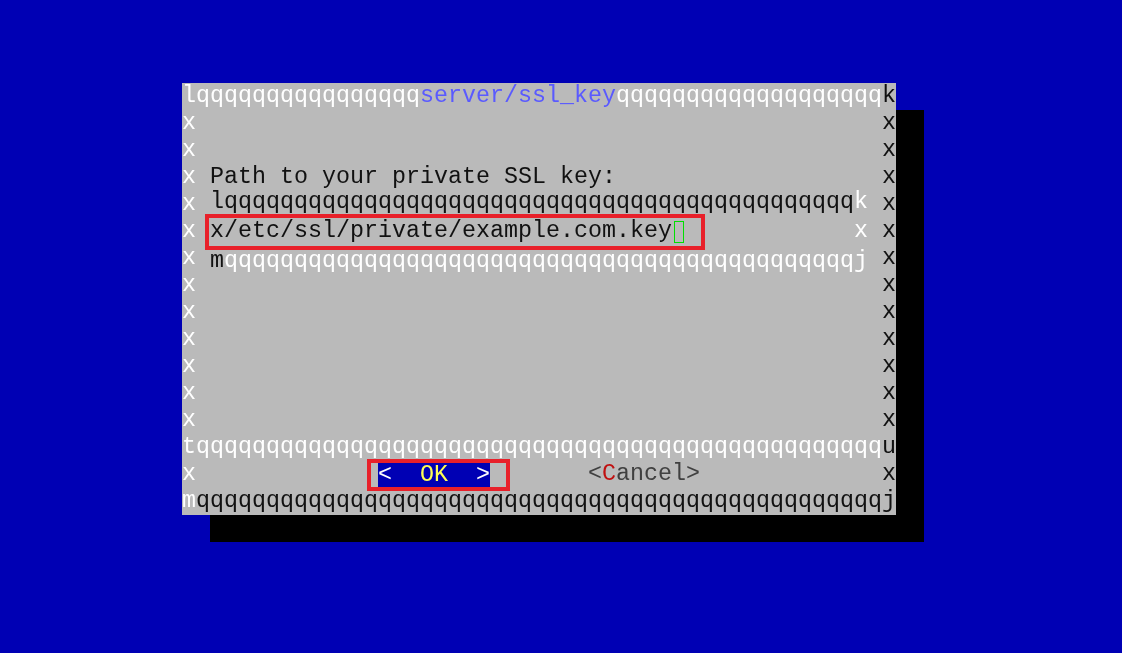 The height and width of the screenshot is (653, 1122). What do you see at coordinates (643, 474) in the screenshot?
I see `cancel-button: <Cancel>` at bounding box center [643, 474].